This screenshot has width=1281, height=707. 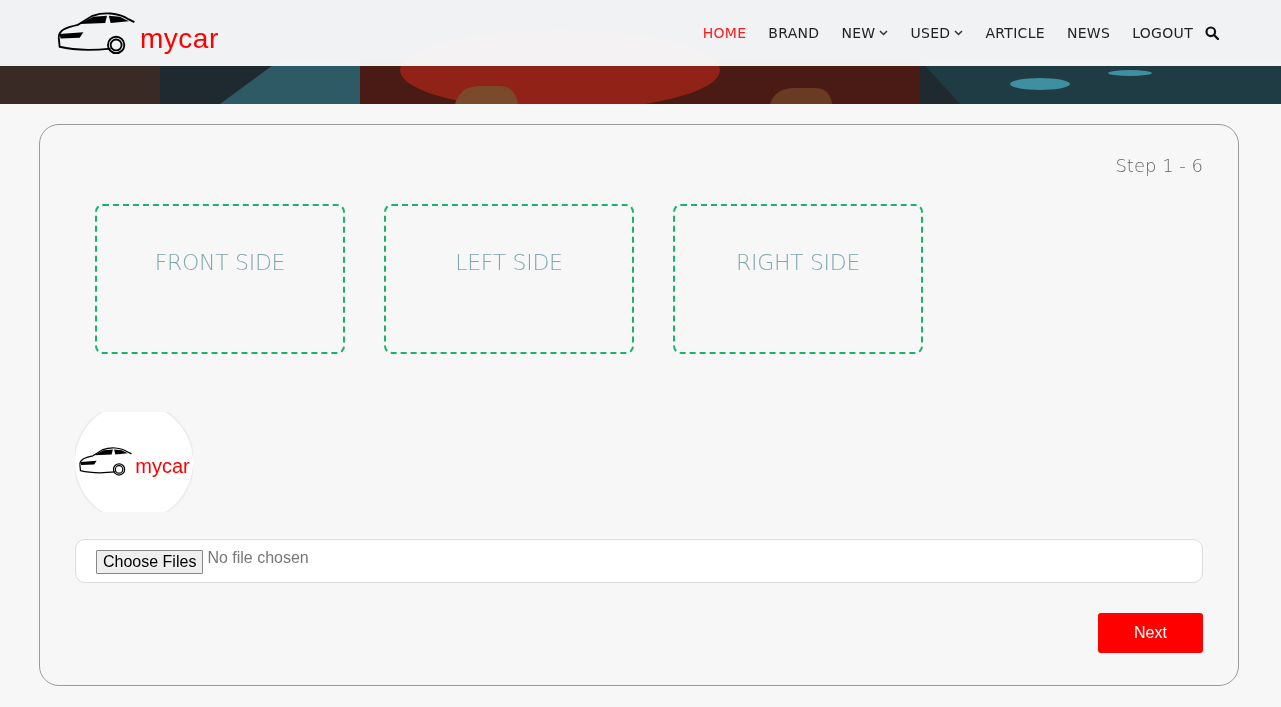 What do you see at coordinates (1150, 633) in the screenshot?
I see `next-button: Next` at bounding box center [1150, 633].